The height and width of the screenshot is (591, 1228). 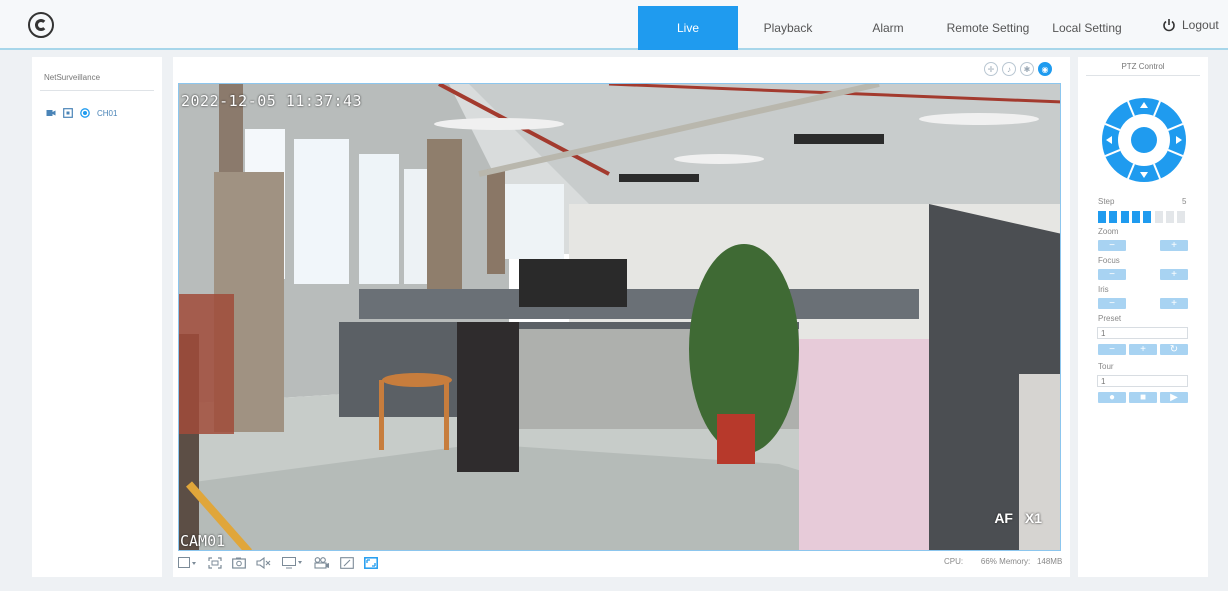 What do you see at coordinates (1143, 66) in the screenshot?
I see `ptz-title: PTZ Control` at bounding box center [1143, 66].